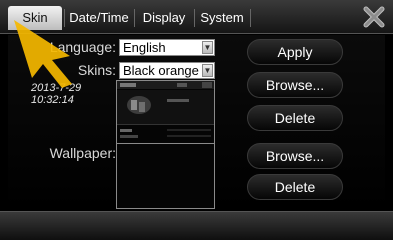 The height and width of the screenshot is (240, 393). Describe the element at coordinates (196, 225) in the screenshot. I see `bottom-bar` at that location.